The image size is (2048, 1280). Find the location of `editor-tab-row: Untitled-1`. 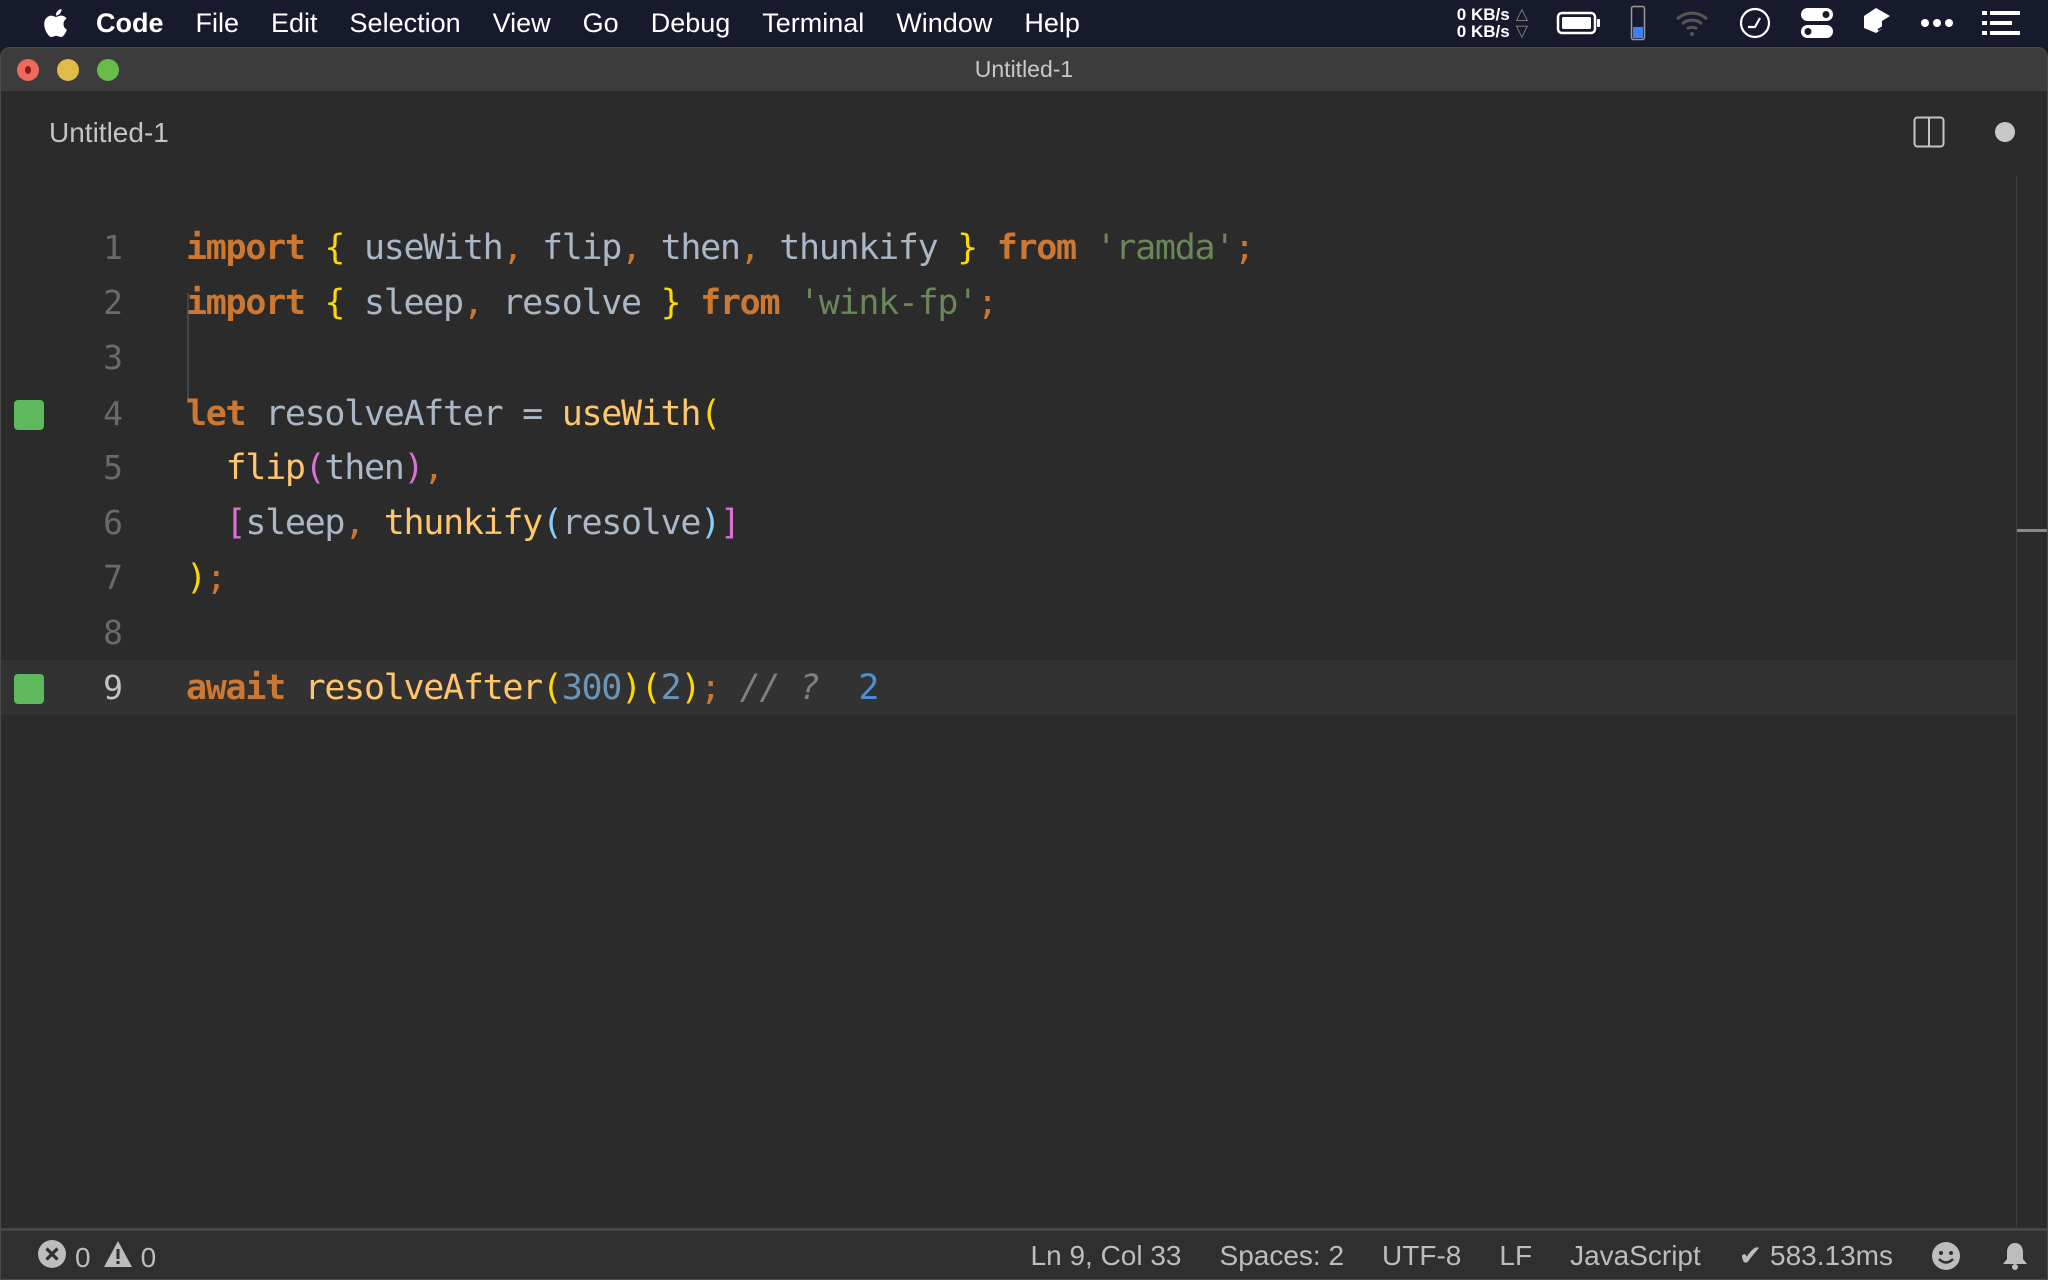

editor-tab-row: Untitled-1 is located at coordinates (1024, 133).